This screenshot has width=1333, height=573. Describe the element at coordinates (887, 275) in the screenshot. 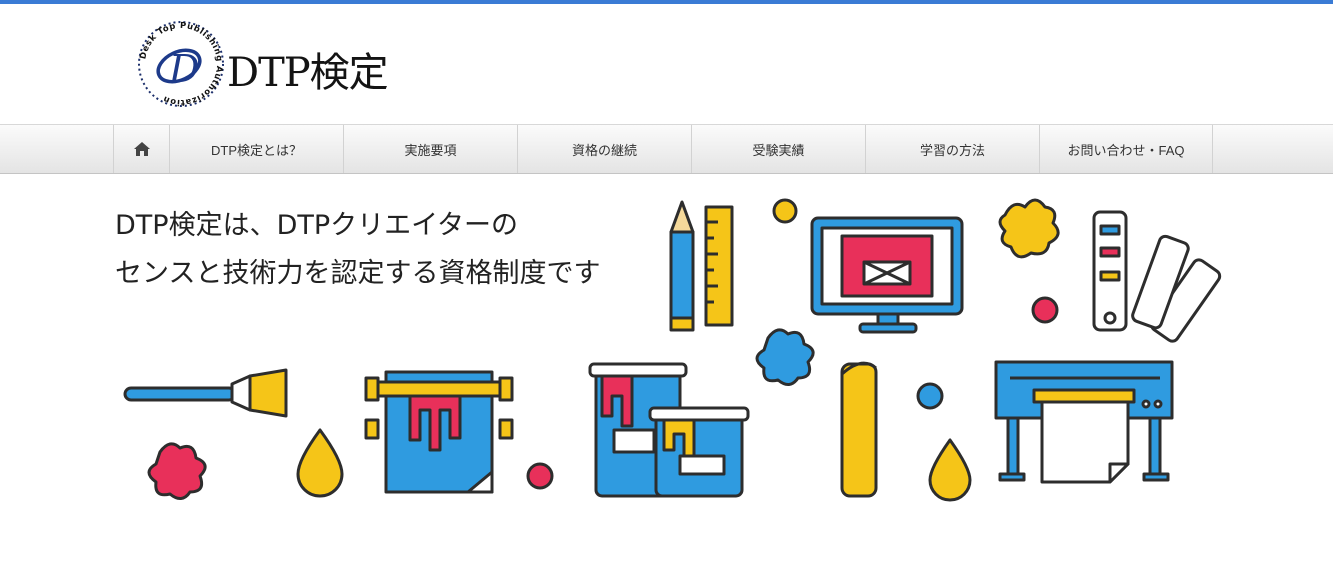

I see `monitor-icon` at that location.